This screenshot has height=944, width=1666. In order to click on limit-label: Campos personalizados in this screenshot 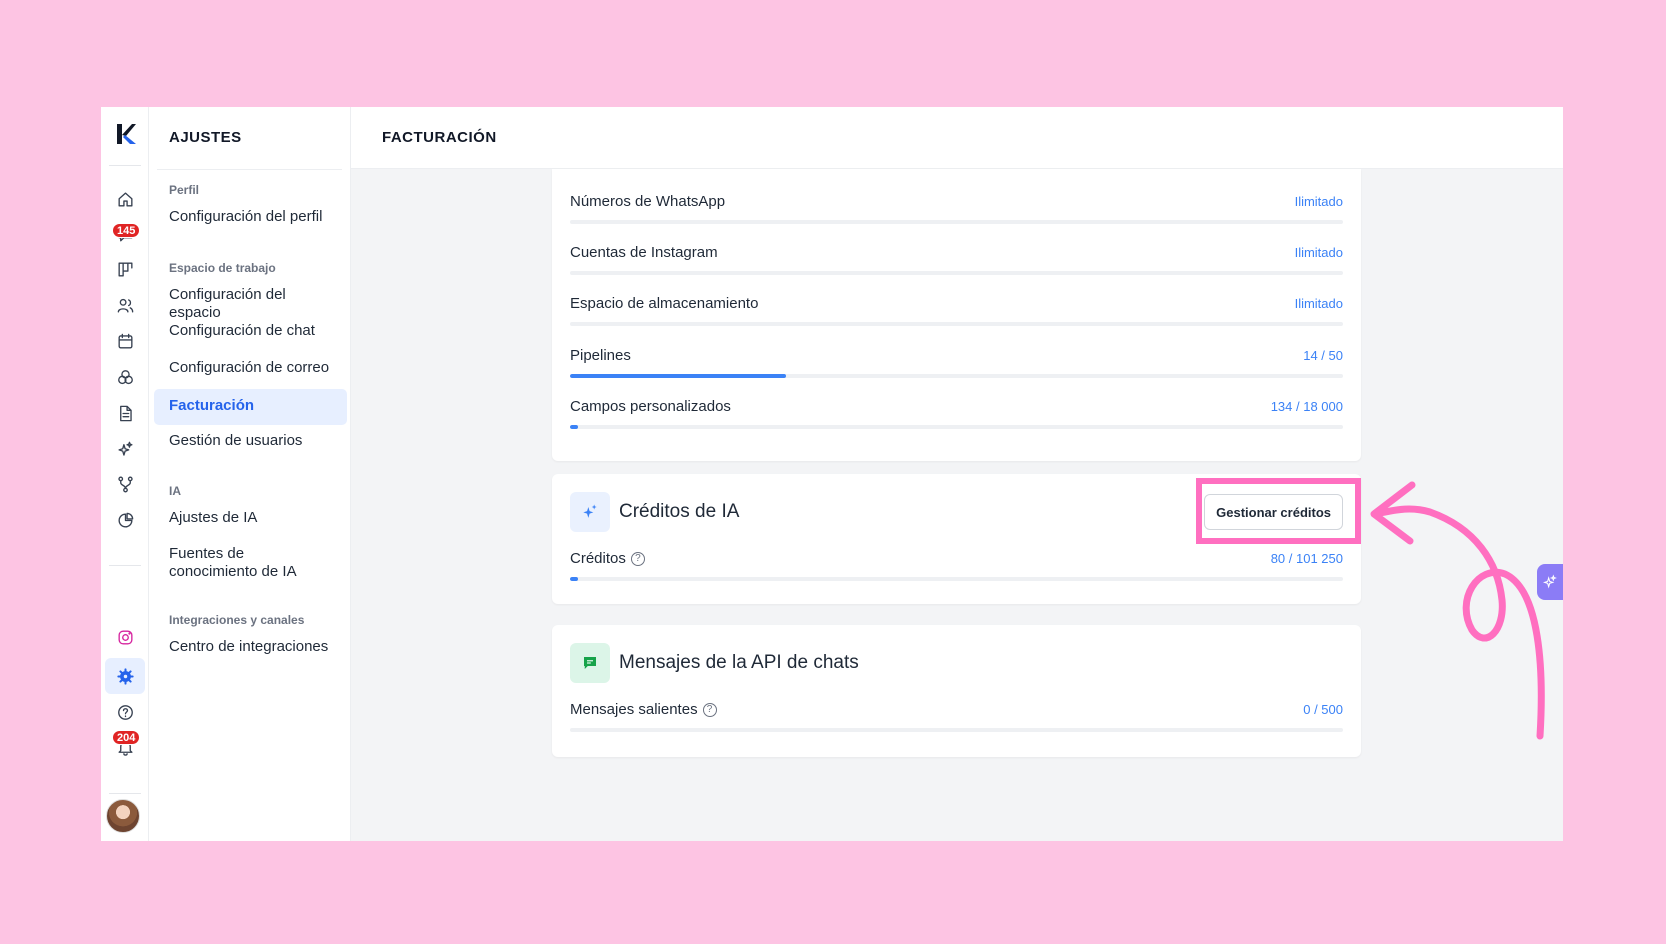, I will do `click(650, 406)`.